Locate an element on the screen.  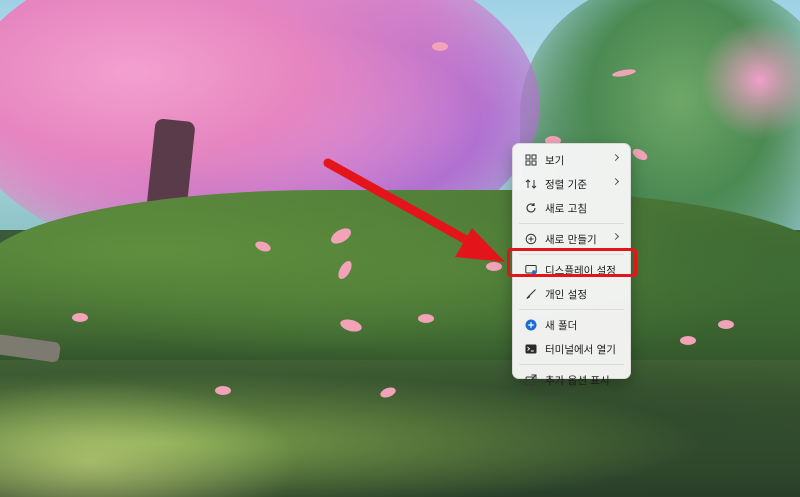
personalize-brush-icon is located at coordinates (531, 294).